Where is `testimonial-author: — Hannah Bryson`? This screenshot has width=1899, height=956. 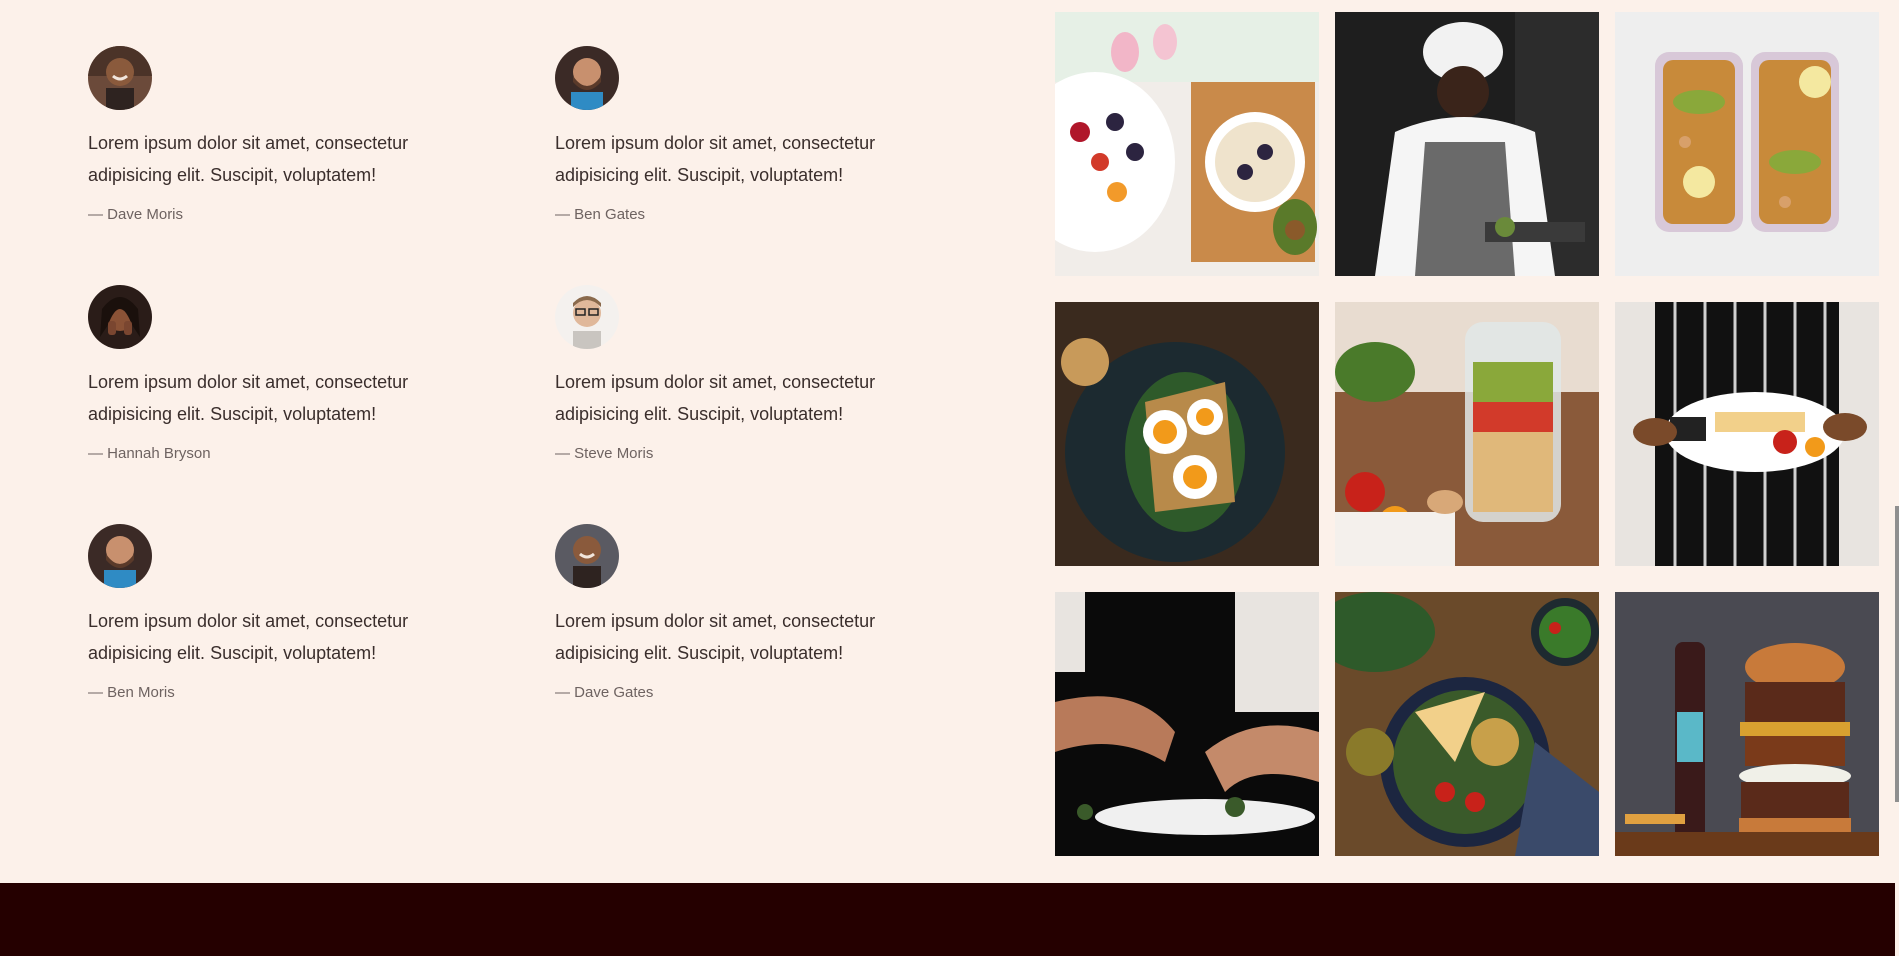
testimonial-author: — Hannah Bryson is located at coordinates (149, 453).